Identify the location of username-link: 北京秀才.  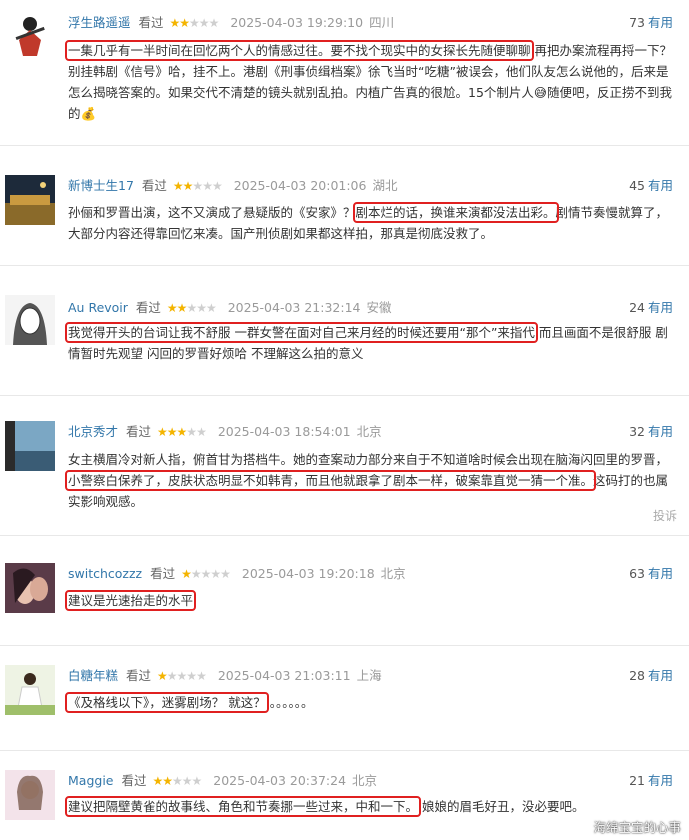
(93, 431).